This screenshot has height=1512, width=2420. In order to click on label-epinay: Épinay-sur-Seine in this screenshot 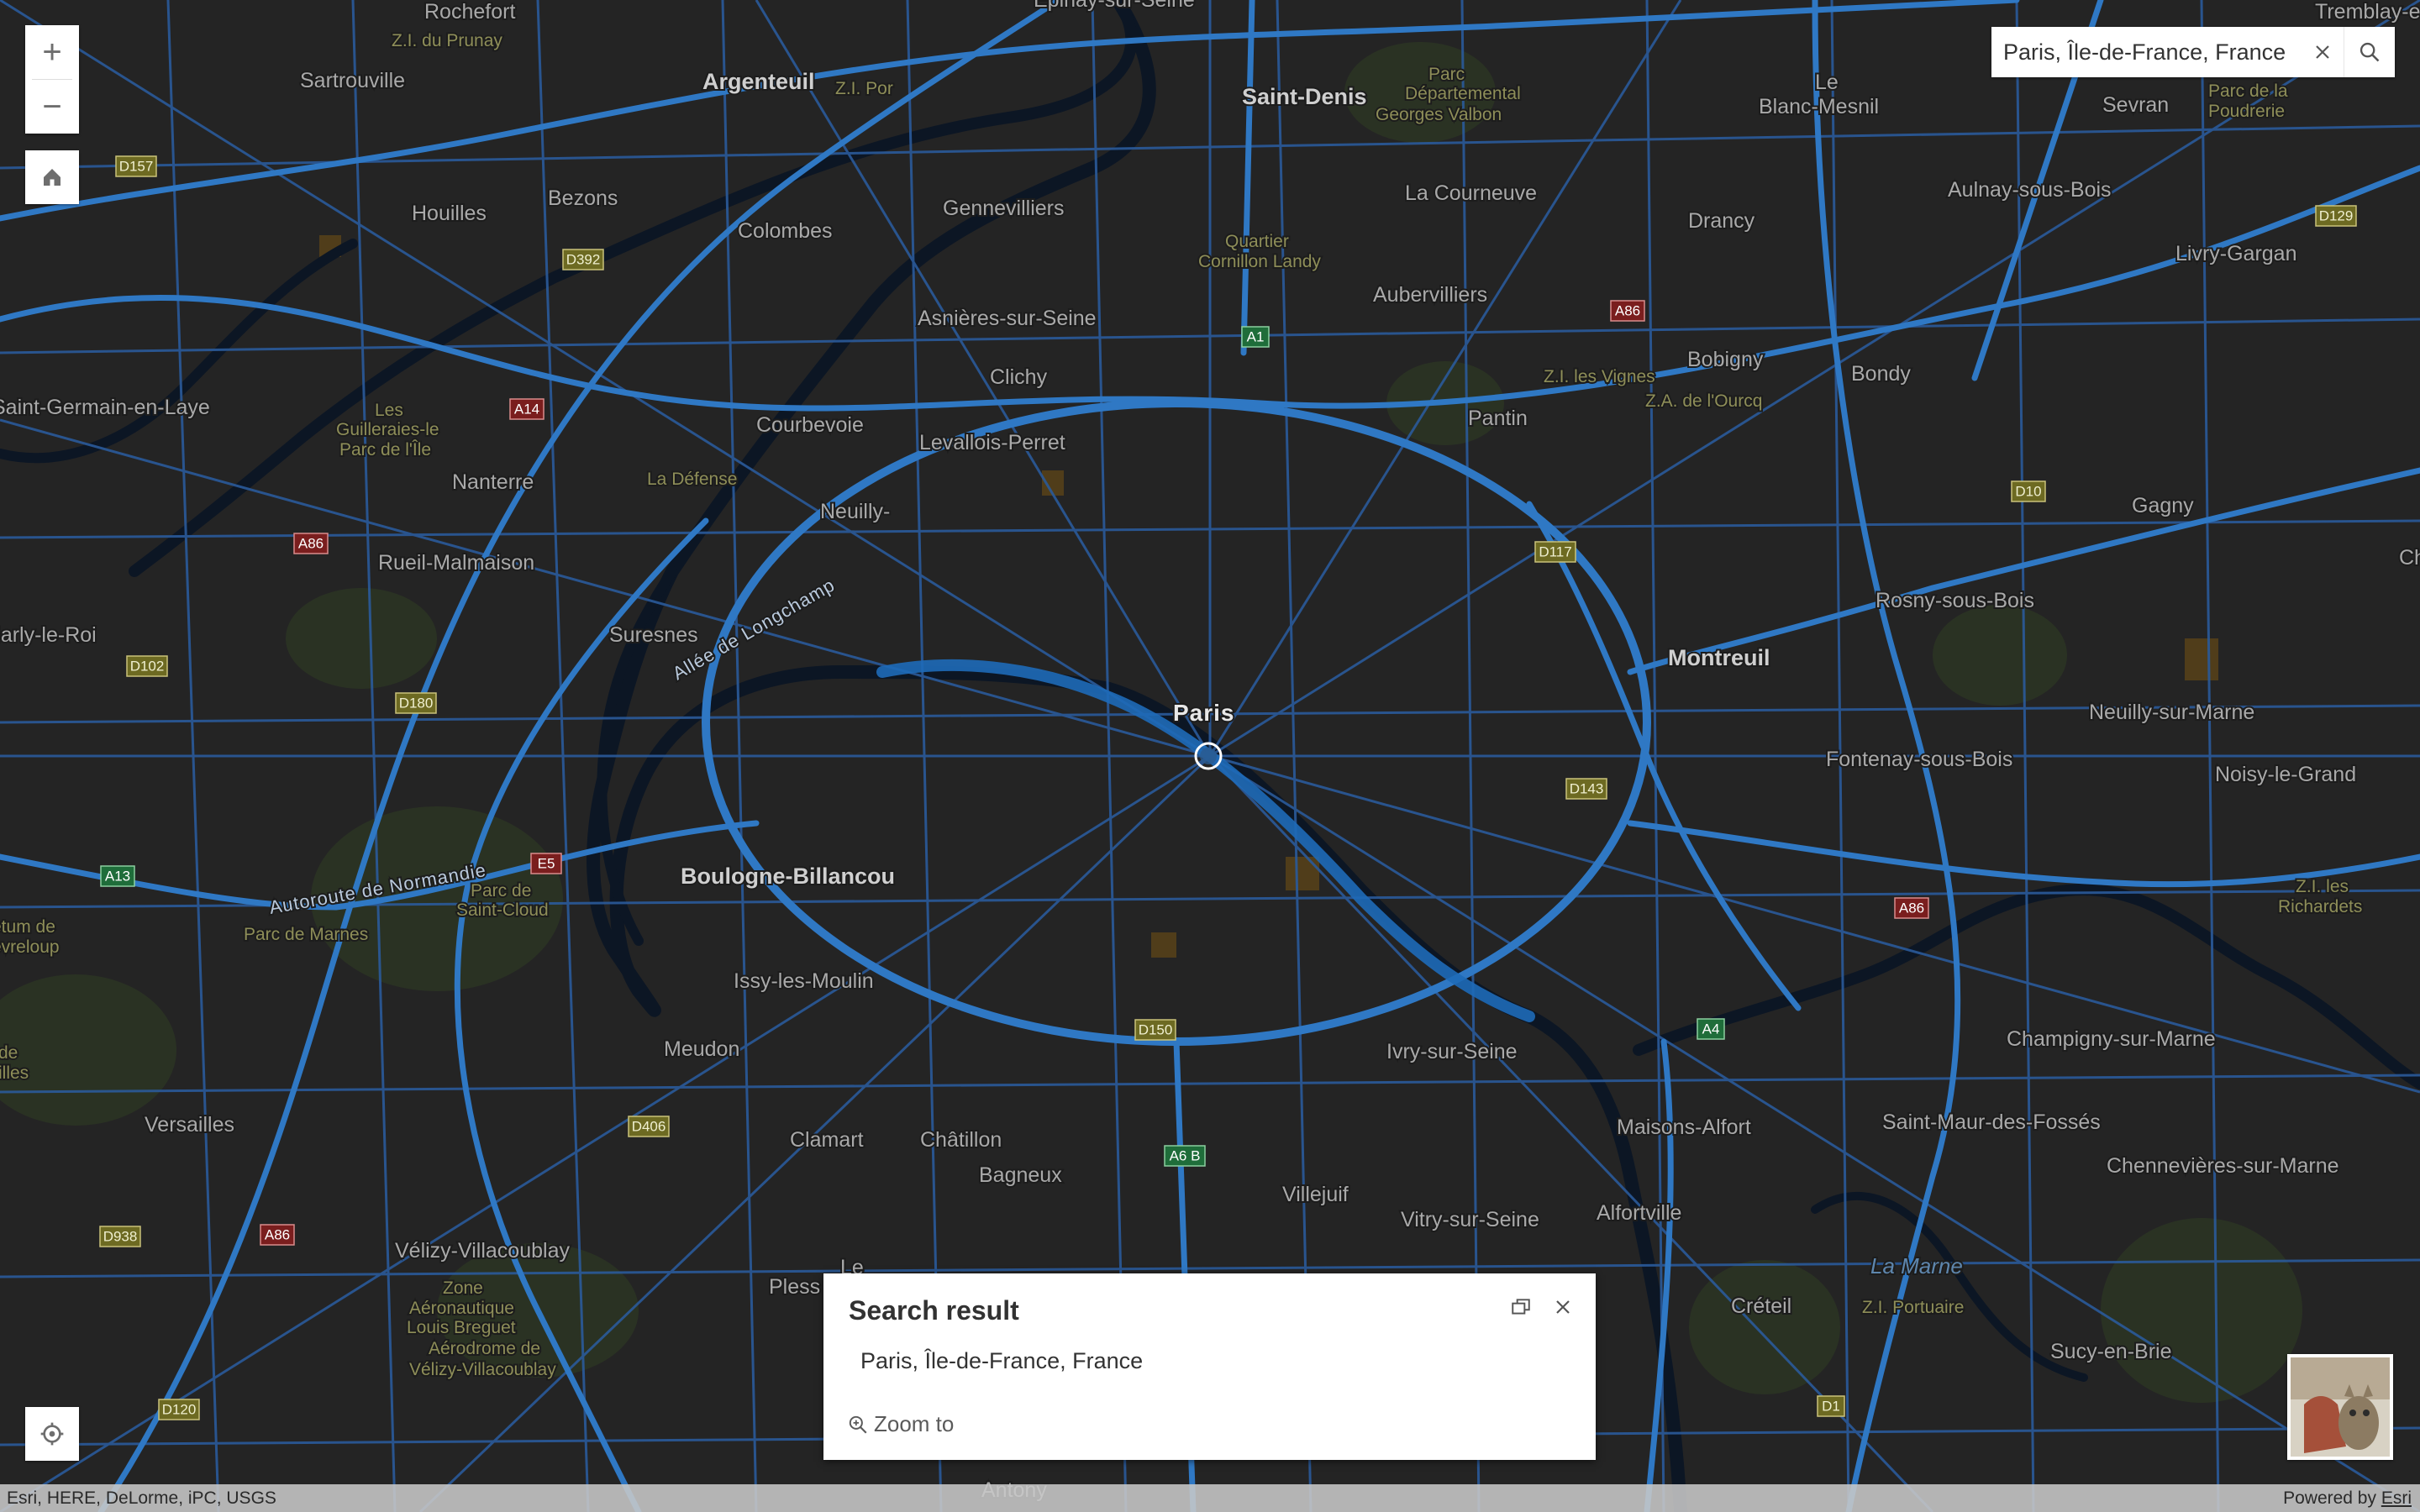, I will do `click(1114, 6)`.